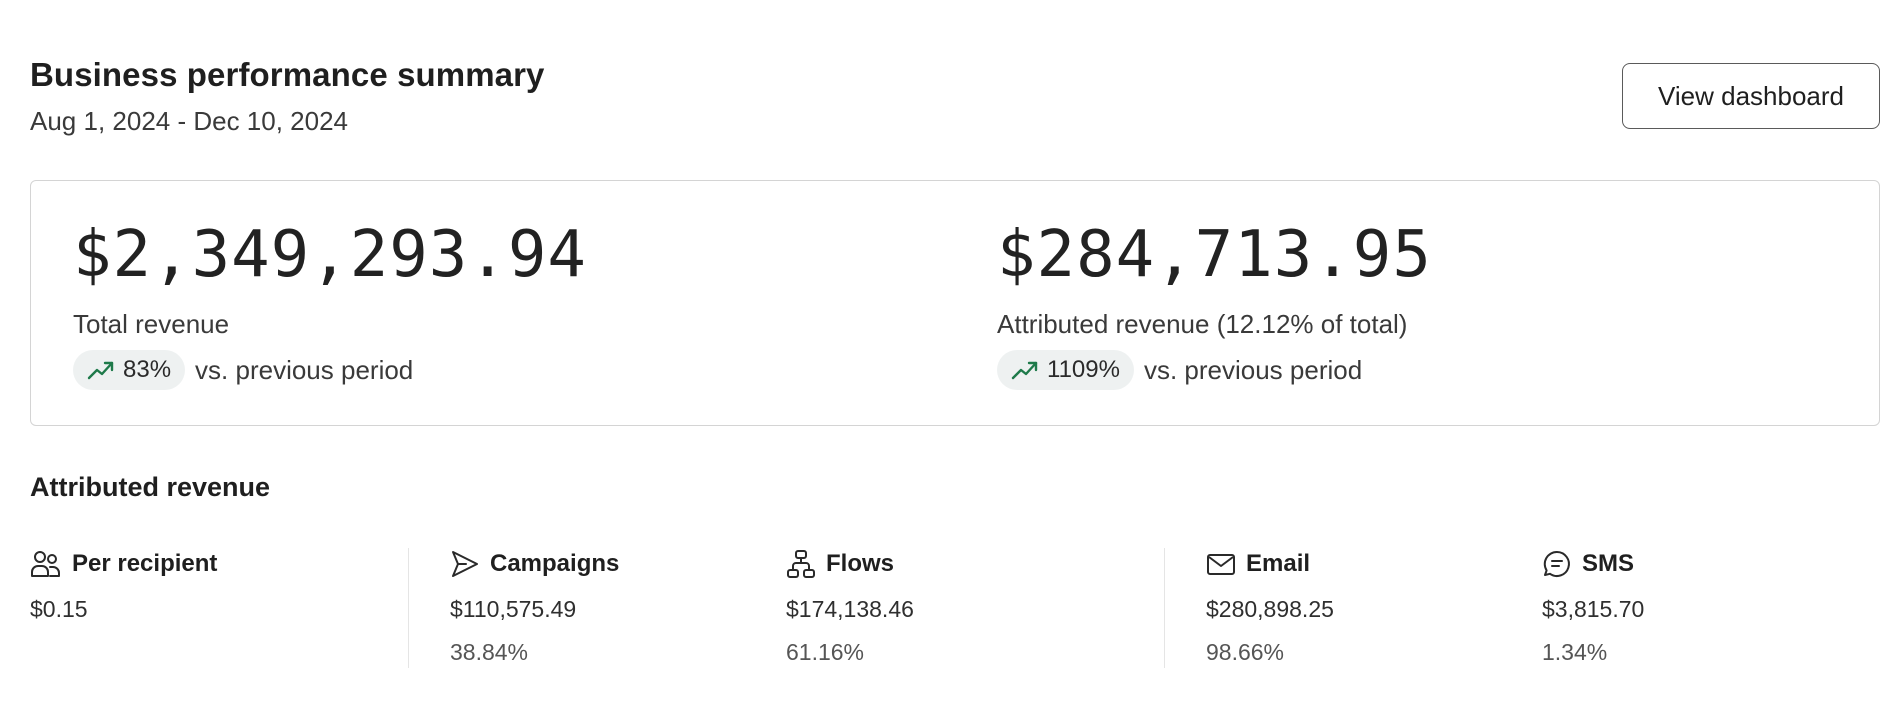 This screenshot has height=724, width=1900. I want to click on stat-name: Email, so click(1278, 563).